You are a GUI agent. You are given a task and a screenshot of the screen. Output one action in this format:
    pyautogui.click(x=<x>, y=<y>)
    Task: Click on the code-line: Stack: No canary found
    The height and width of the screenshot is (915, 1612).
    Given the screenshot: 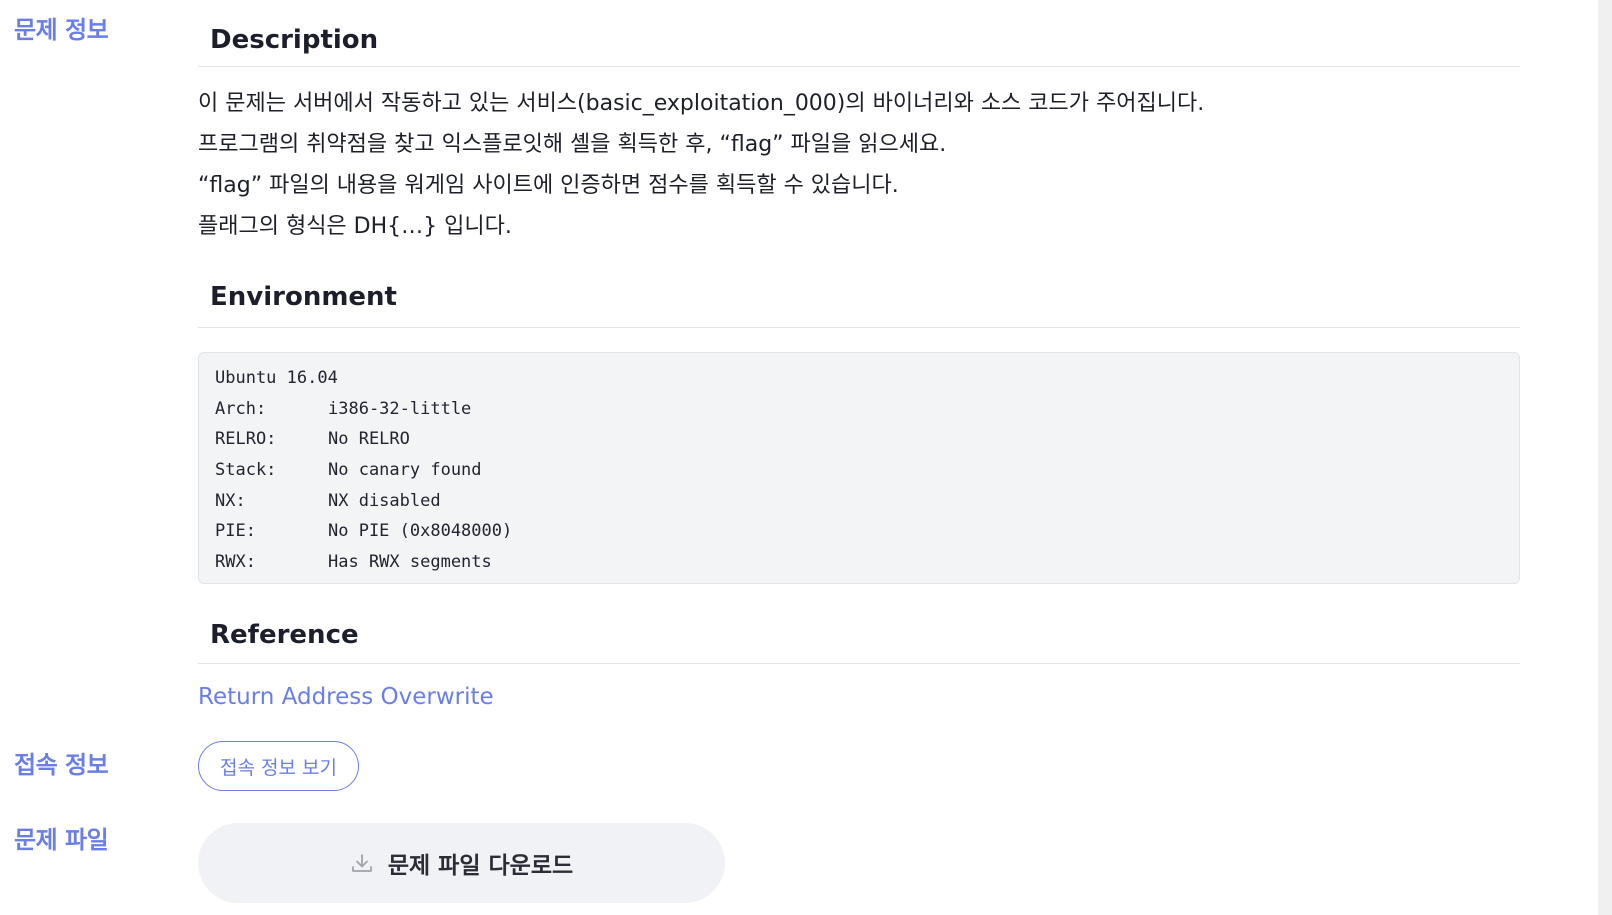 What is the action you would take?
    pyautogui.click(x=859, y=470)
    